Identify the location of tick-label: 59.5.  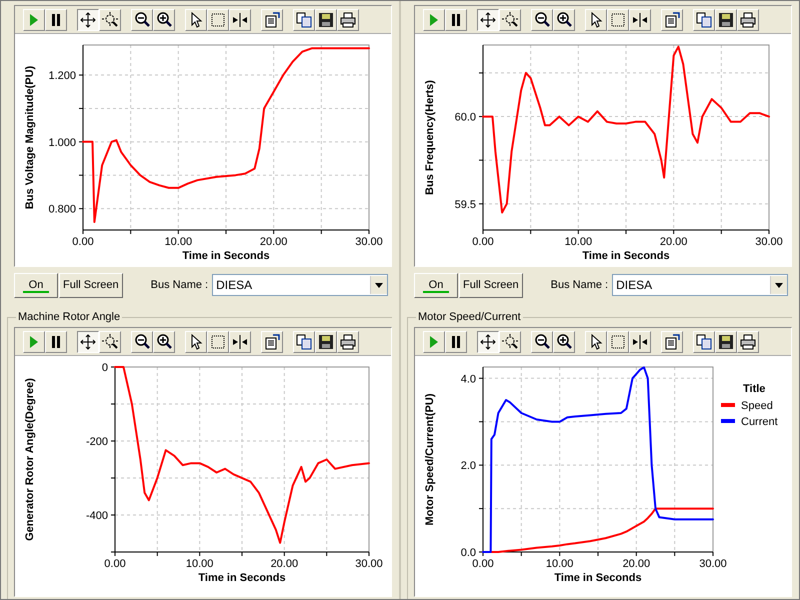
(465, 204).